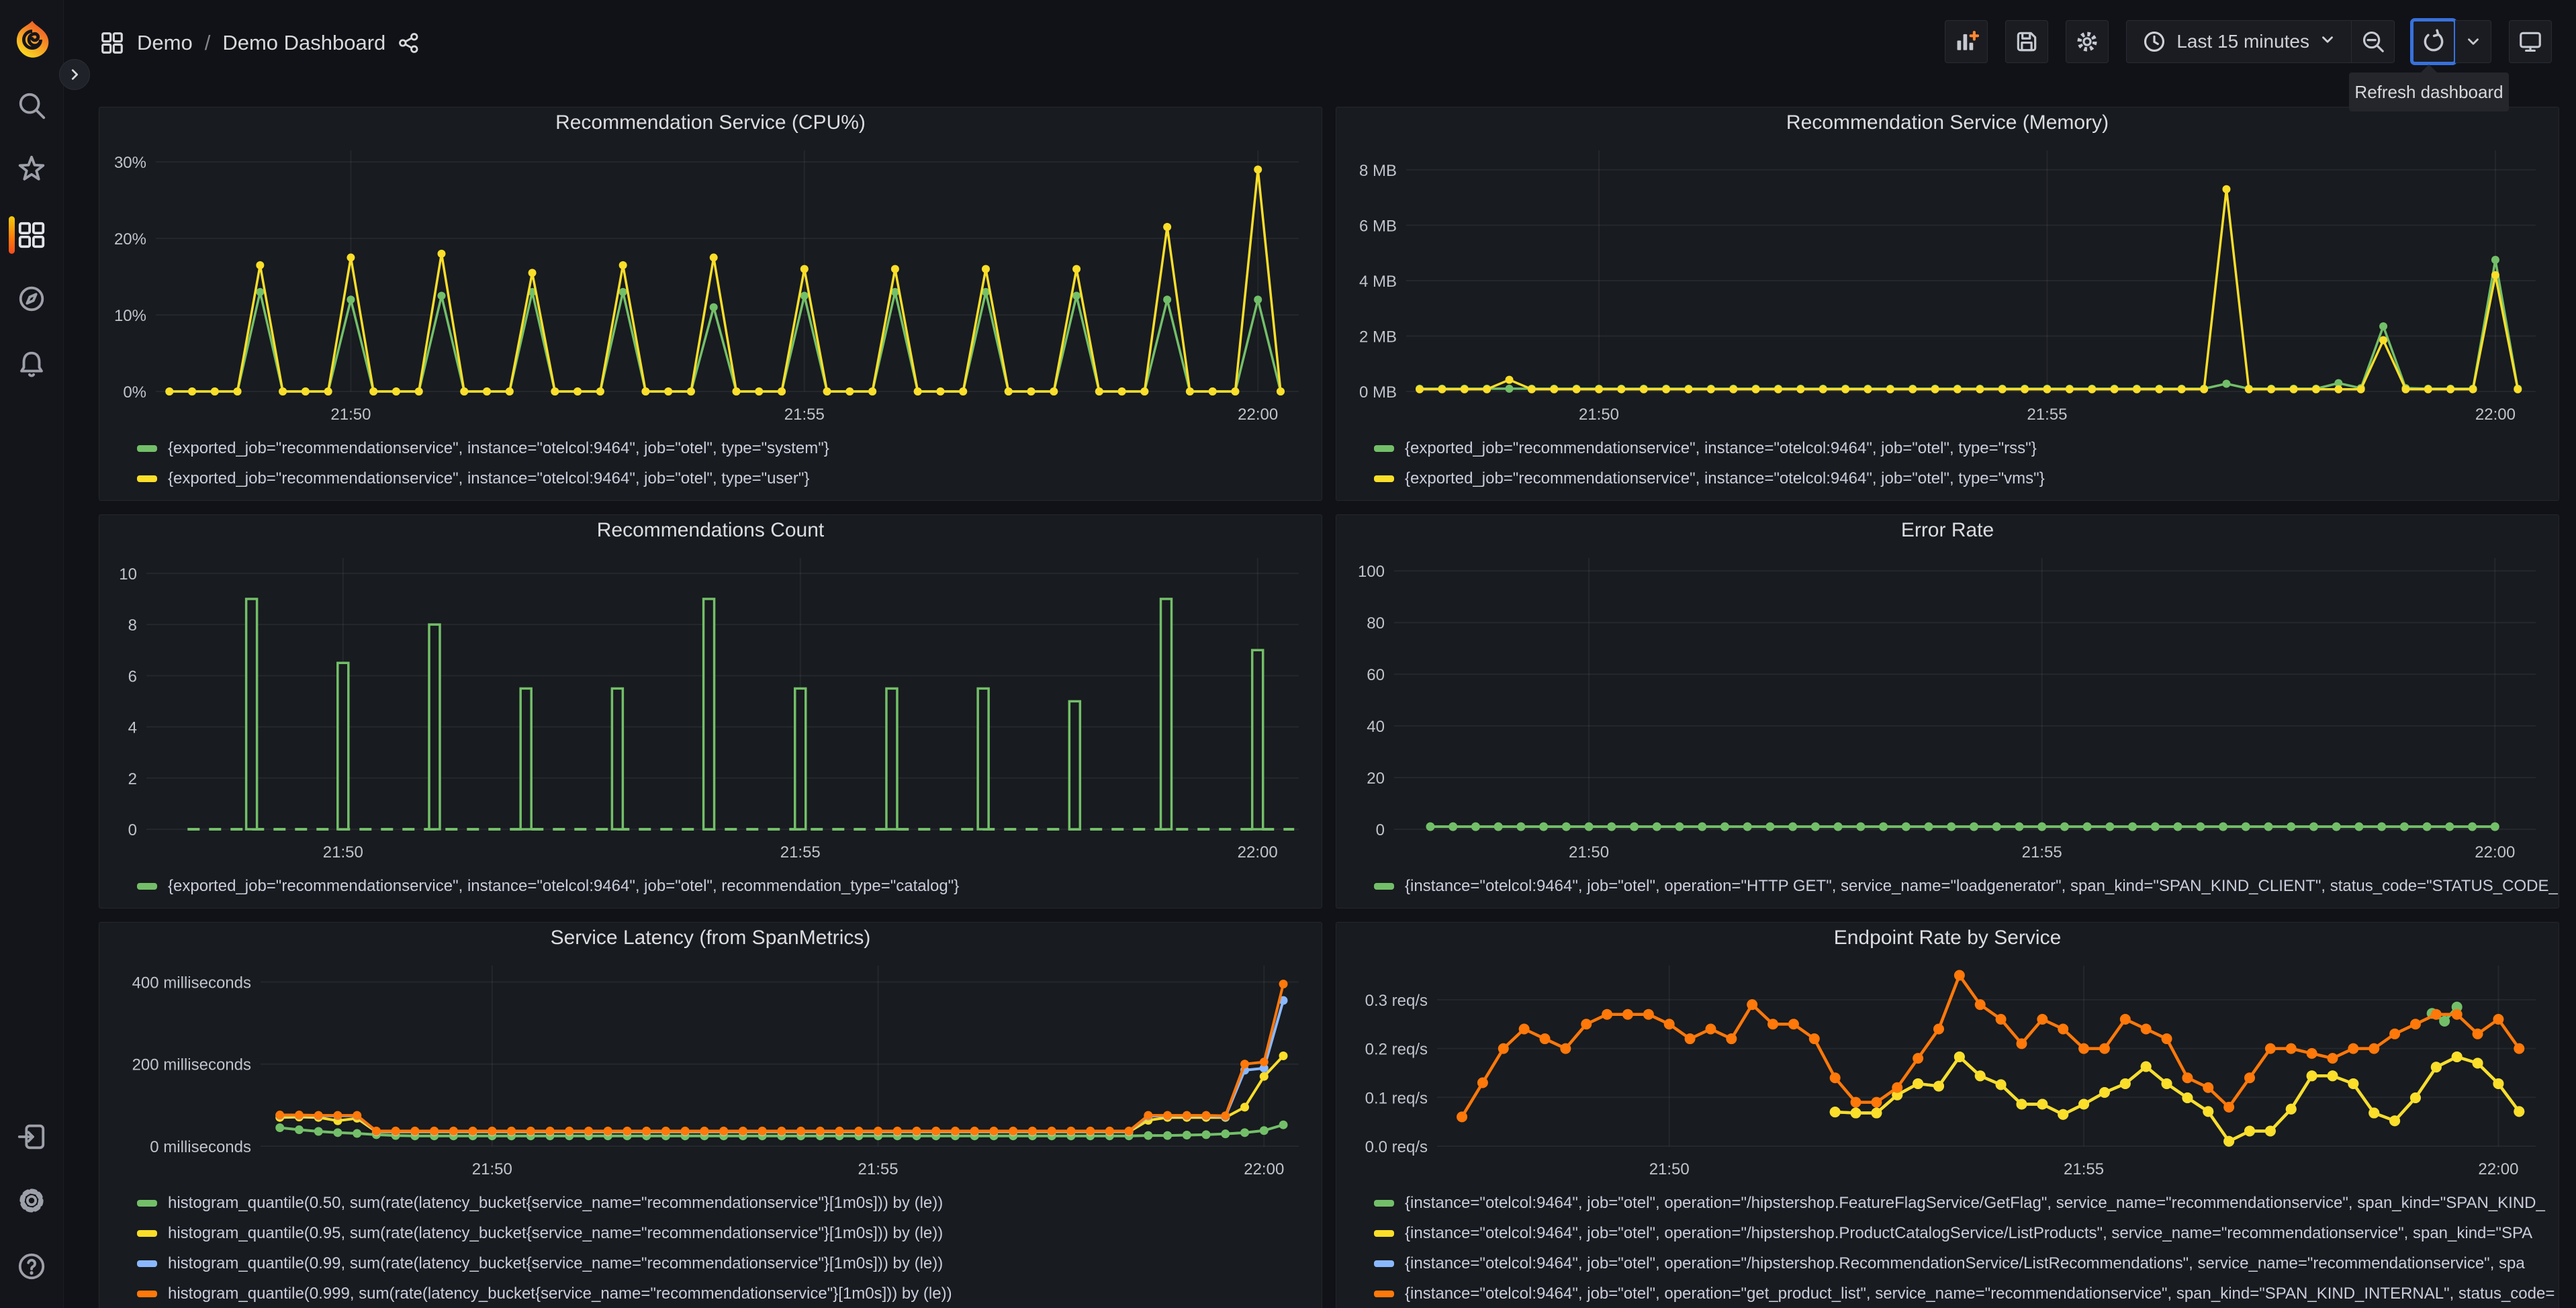  I want to click on chevron-right-icon, so click(75, 74).